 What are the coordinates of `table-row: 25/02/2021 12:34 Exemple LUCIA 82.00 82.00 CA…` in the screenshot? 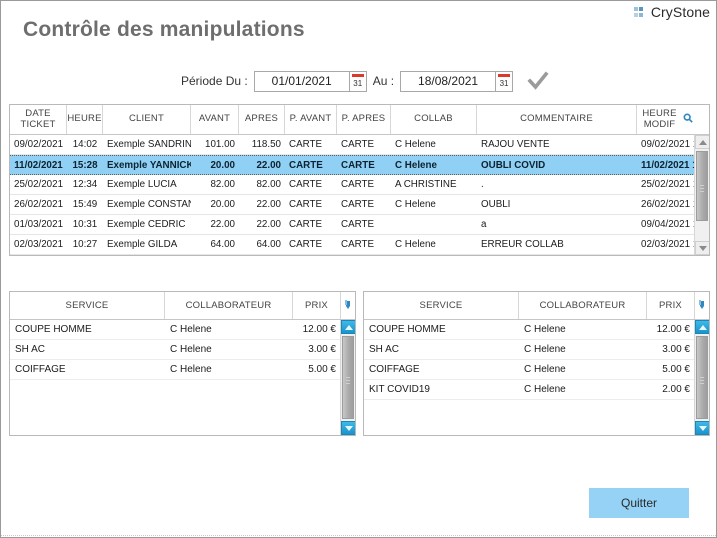 It's located at (359, 185).